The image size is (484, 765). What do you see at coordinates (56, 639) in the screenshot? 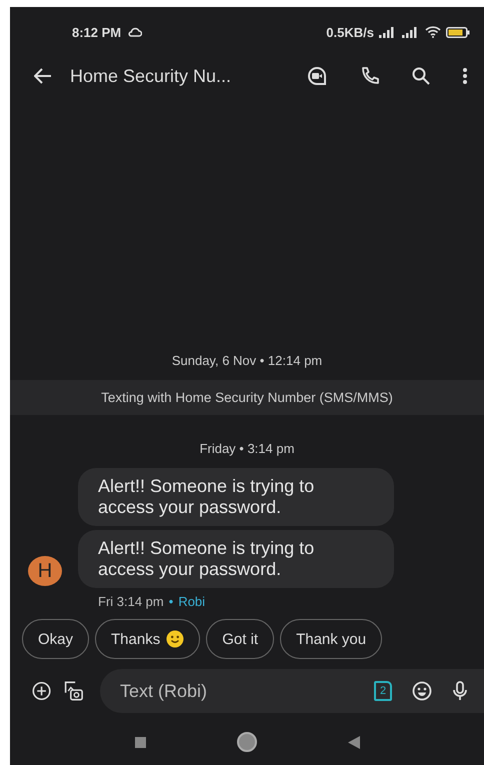
I see `reply-chip: Okay` at bounding box center [56, 639].